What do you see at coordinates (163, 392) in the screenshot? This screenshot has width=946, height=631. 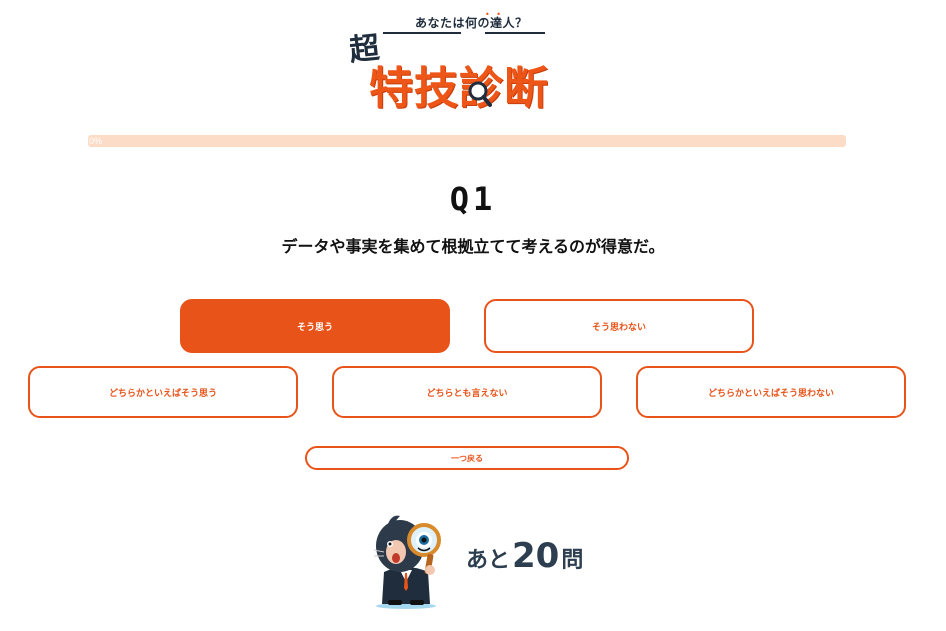 I see `answer-somewhat-agree-button: どちらかといえばそう思う` at bounding box center [163, 392].